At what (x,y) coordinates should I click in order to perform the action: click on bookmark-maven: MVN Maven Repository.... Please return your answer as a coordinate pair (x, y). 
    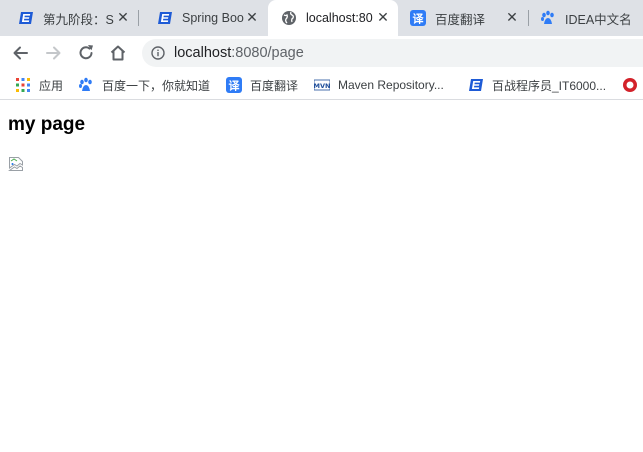
    Looking at the image, I should click on (379, 85).